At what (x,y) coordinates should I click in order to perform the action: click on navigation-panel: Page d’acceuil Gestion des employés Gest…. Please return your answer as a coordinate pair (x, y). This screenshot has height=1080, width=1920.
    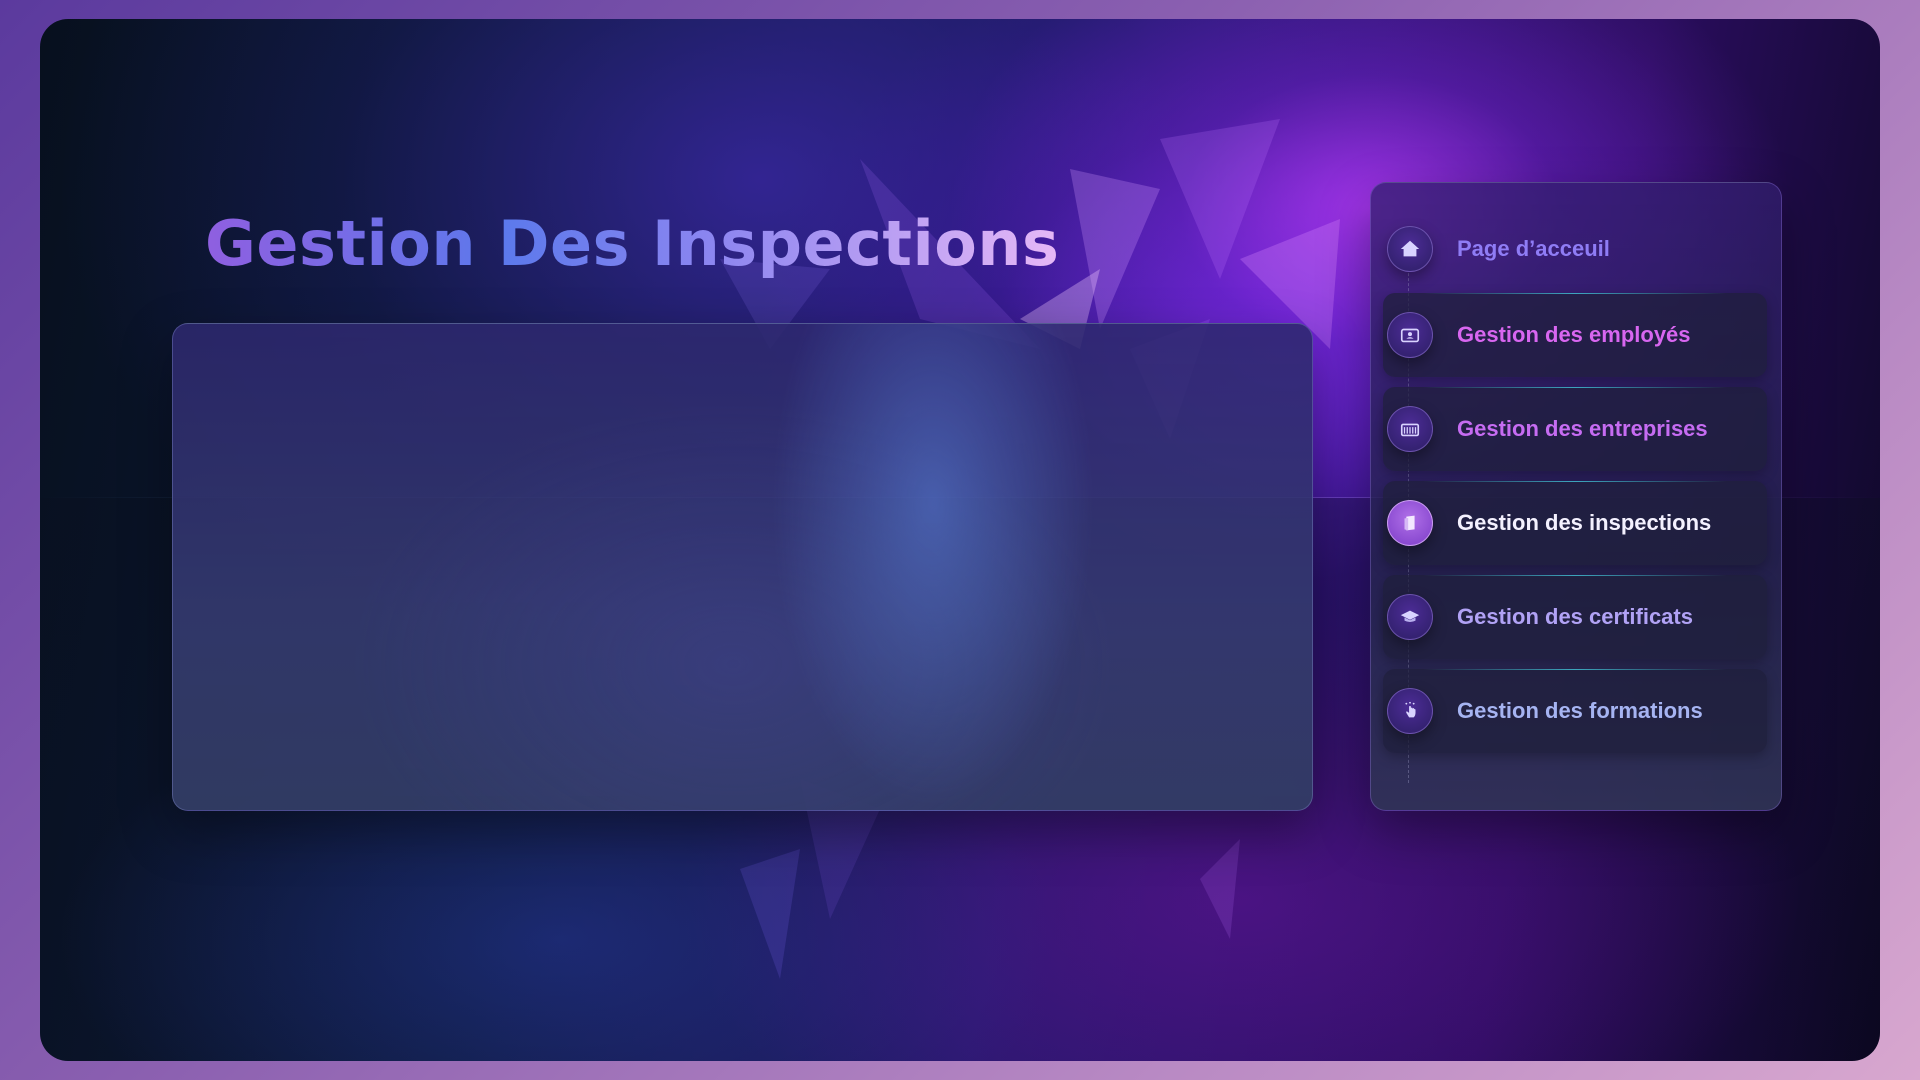
    Looking at the image, I should click on (1576, 496).